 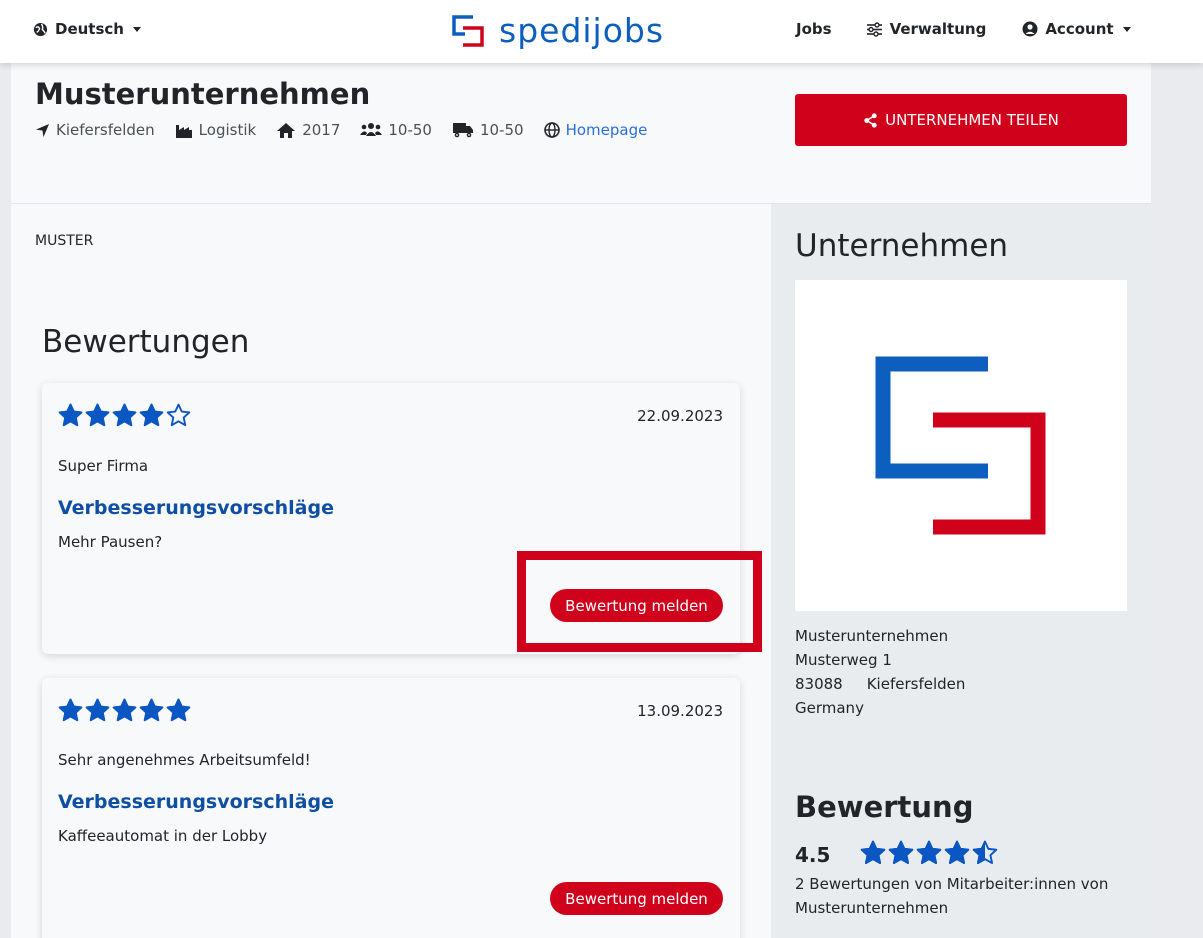 I want to click on factory-icon, so click(x=183, y=131).